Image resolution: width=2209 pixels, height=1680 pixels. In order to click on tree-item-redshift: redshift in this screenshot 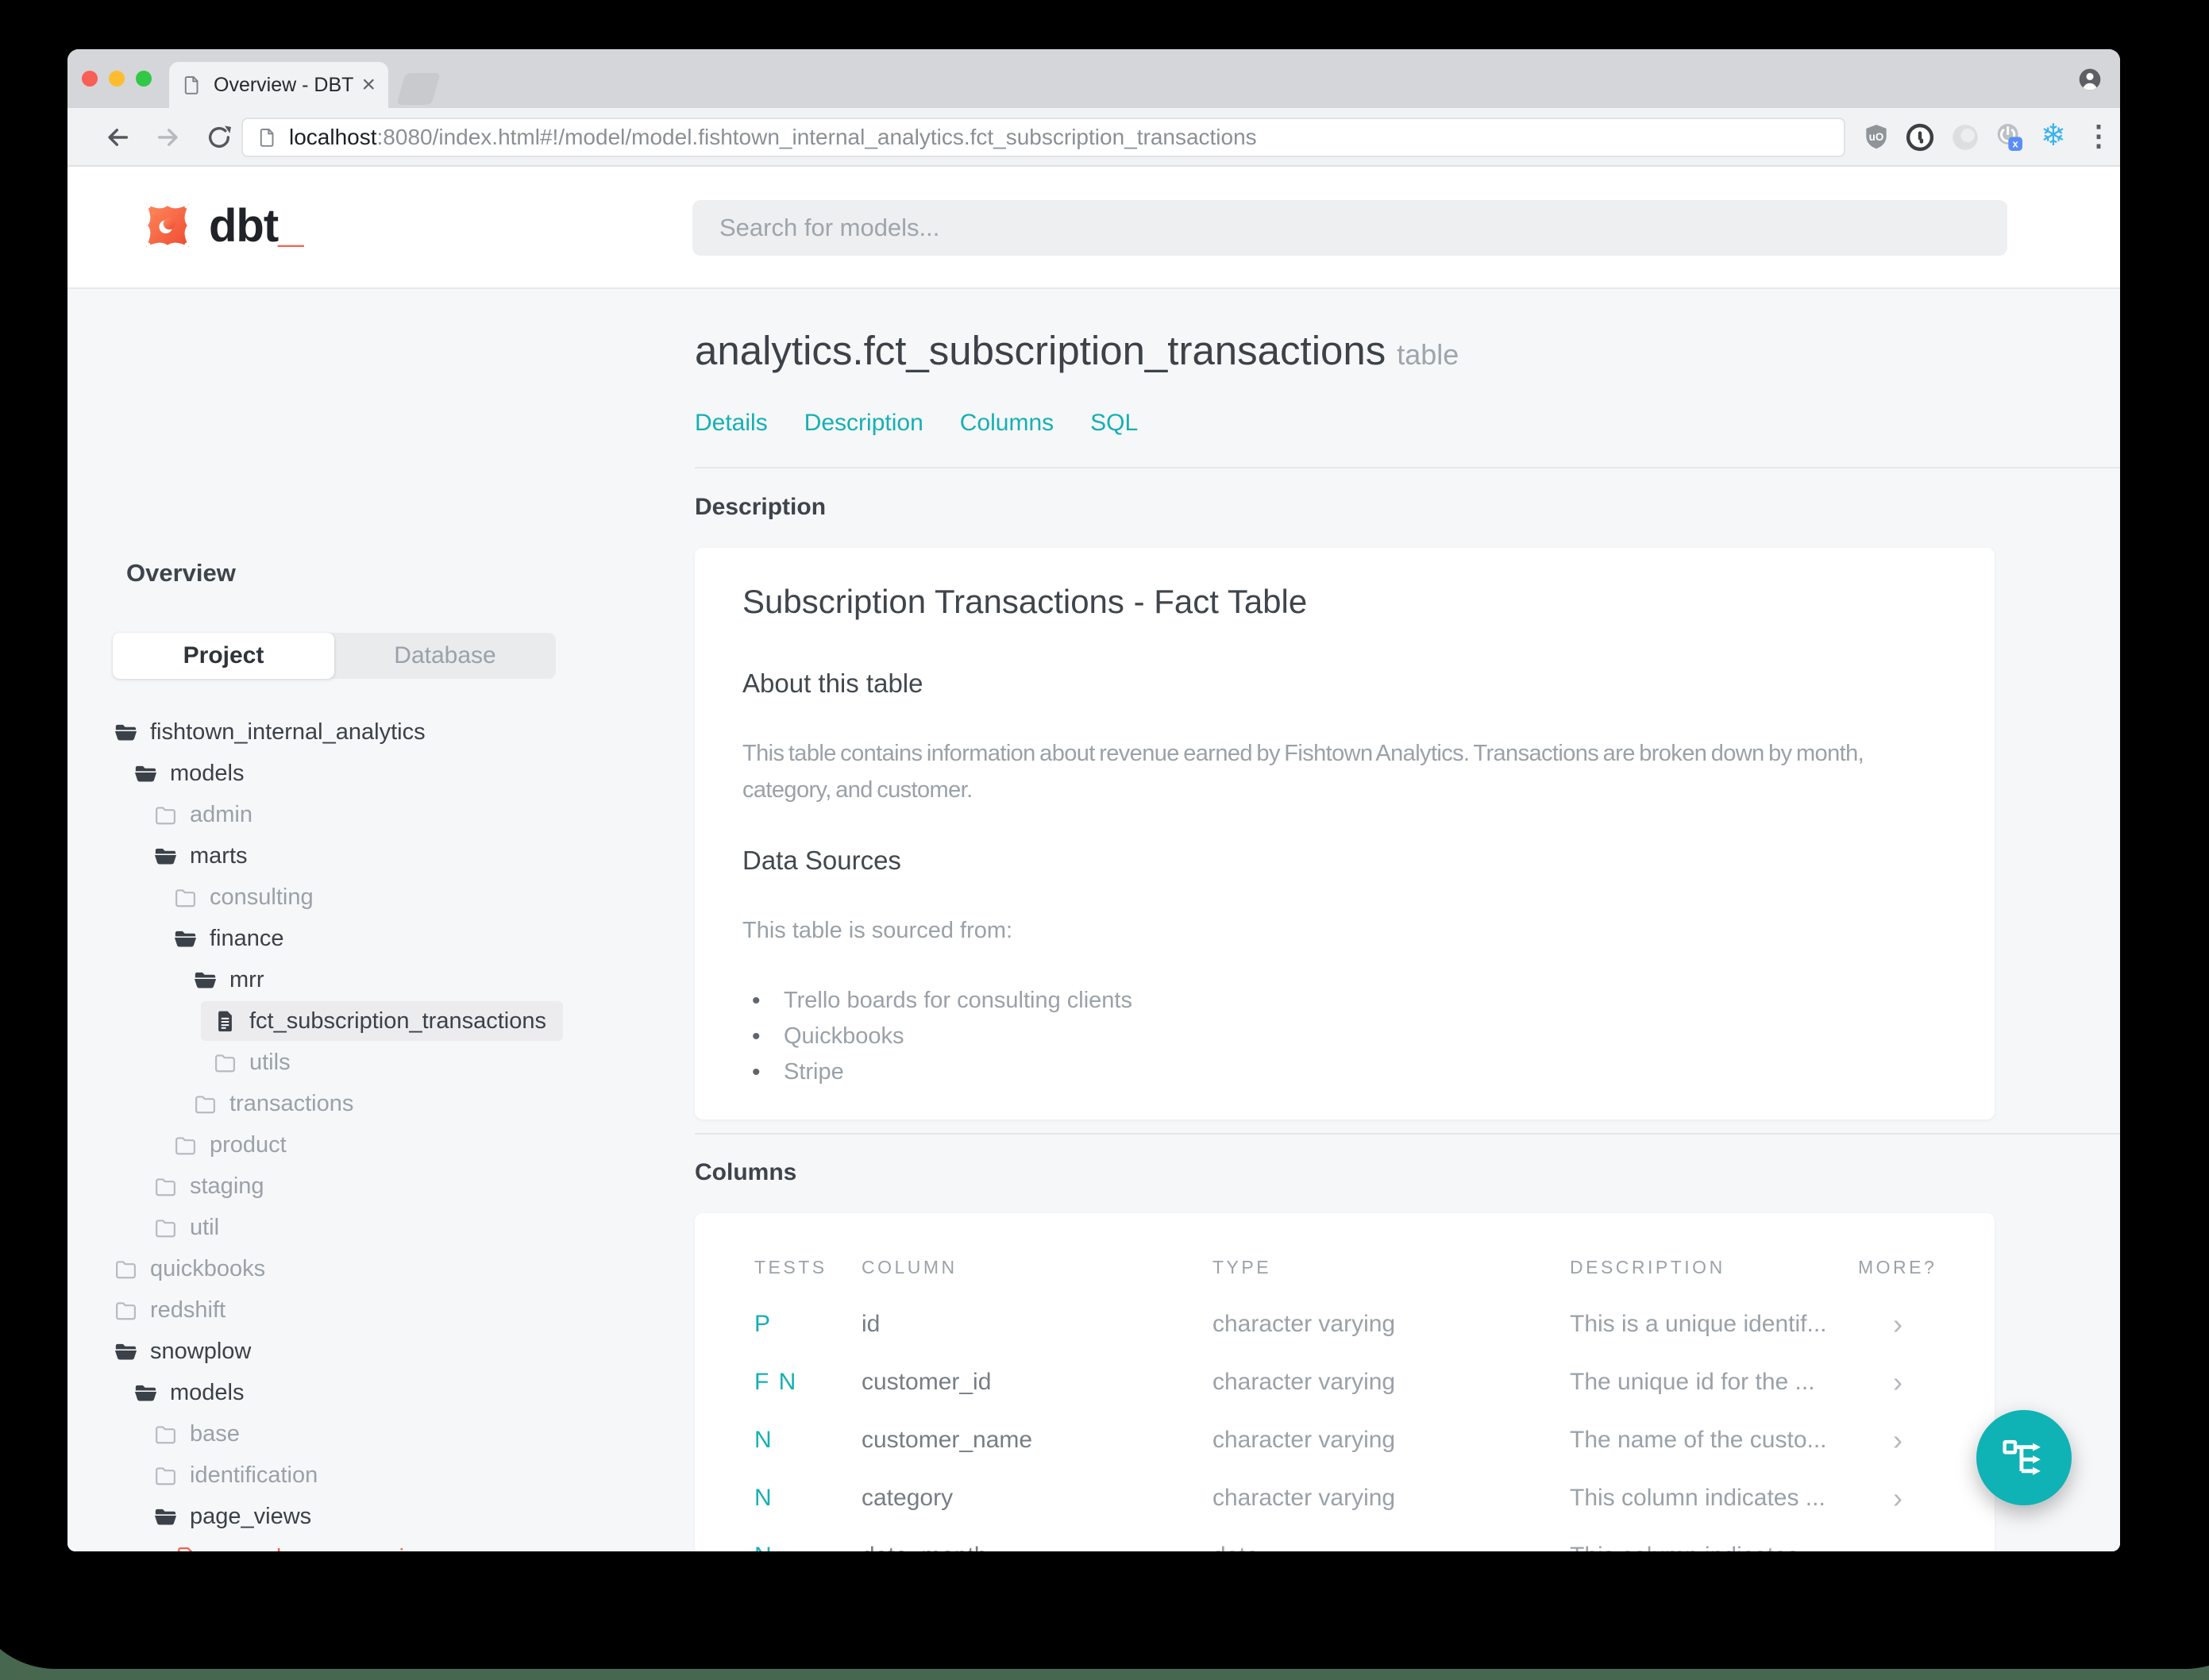, I will do `click(381, 1310)`.